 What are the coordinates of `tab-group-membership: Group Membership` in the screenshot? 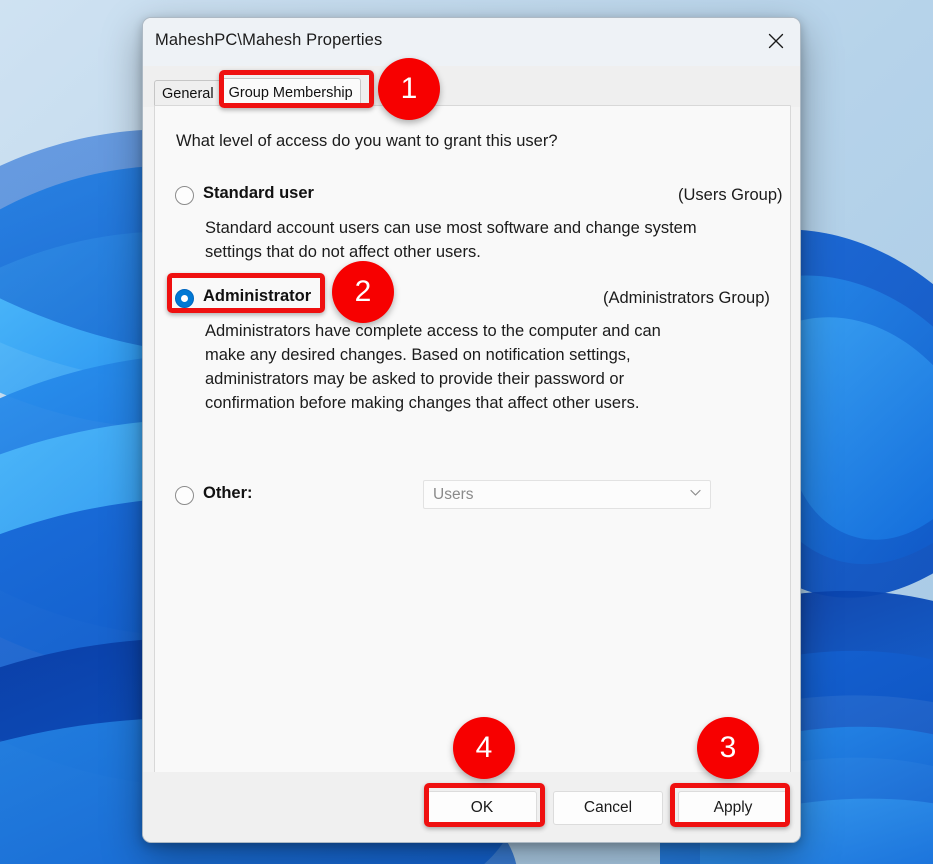 It's located at (290, 92).